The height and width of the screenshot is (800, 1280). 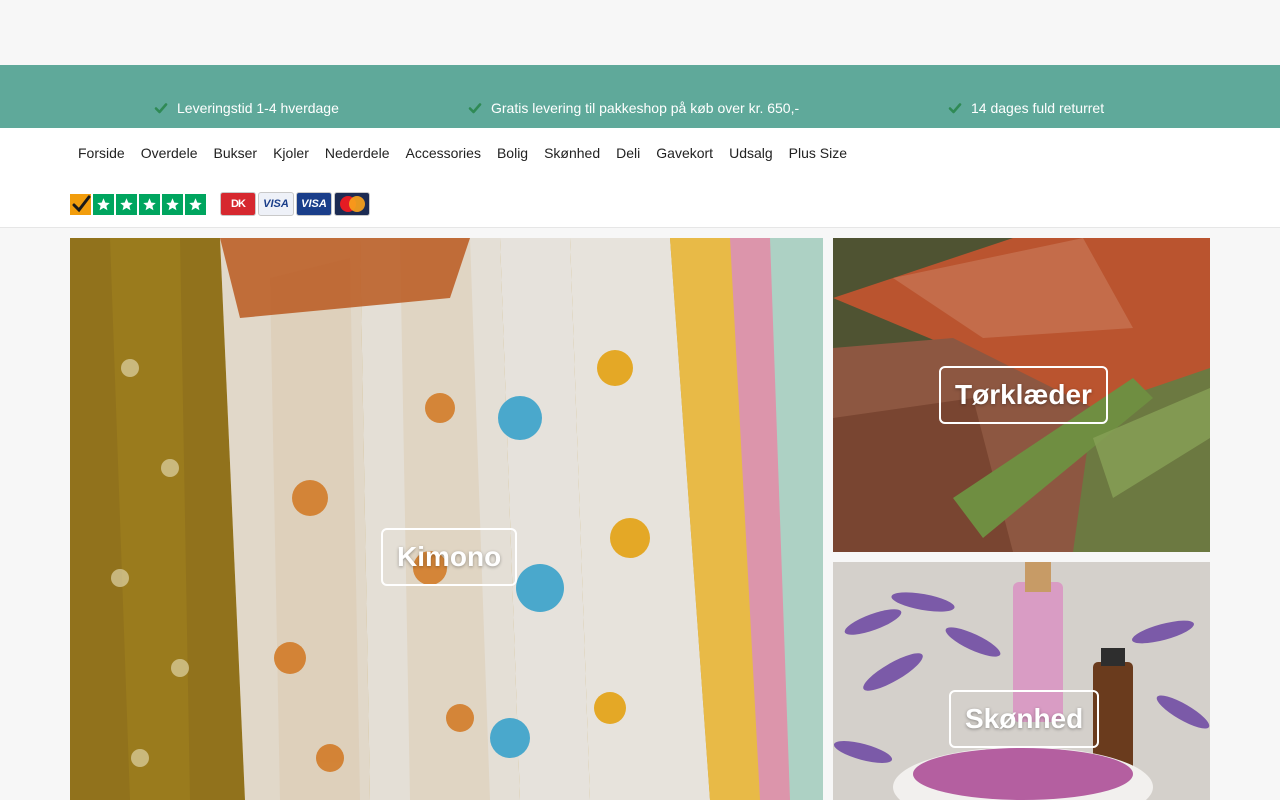 What do you see at coordinates (236, 153) in the screenshot?
I see `nav-item-bukser: Bukser` at bounding box center [236, 153].